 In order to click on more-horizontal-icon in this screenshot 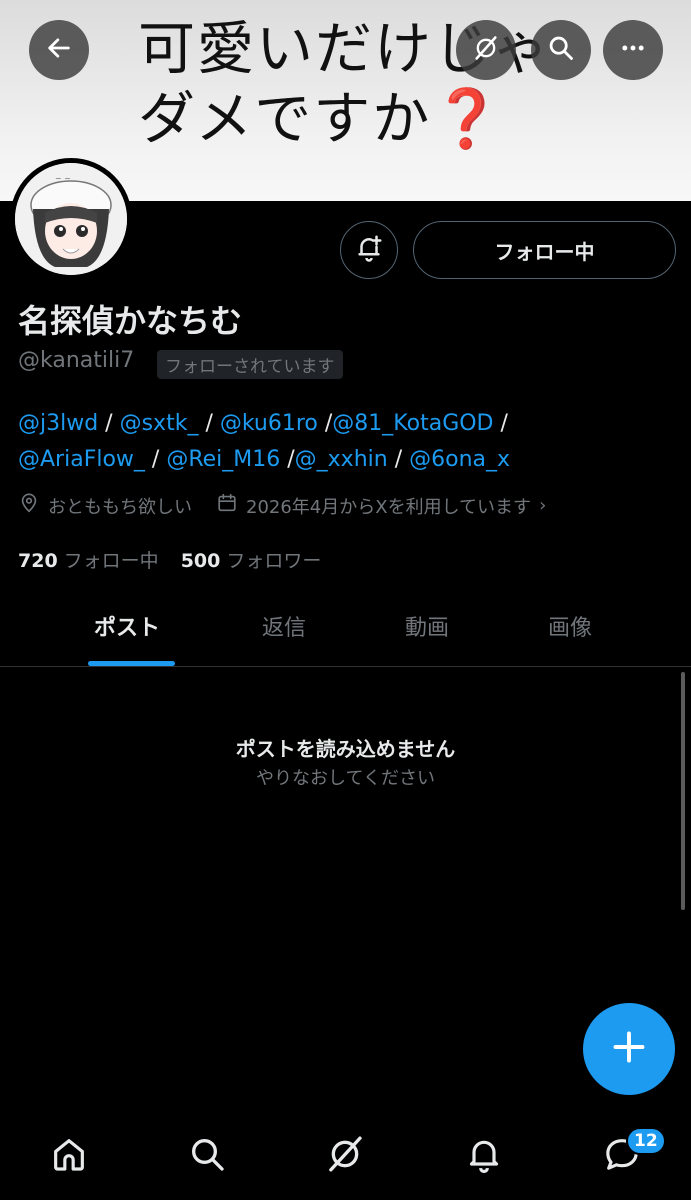, I will do `click(633, 50)`.